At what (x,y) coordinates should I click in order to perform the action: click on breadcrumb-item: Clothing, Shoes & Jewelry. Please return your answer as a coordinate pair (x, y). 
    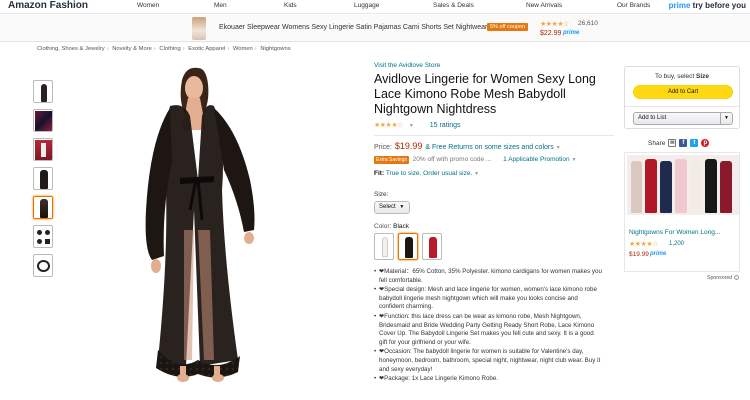
    Looking at the image, I should click on (71, 49).